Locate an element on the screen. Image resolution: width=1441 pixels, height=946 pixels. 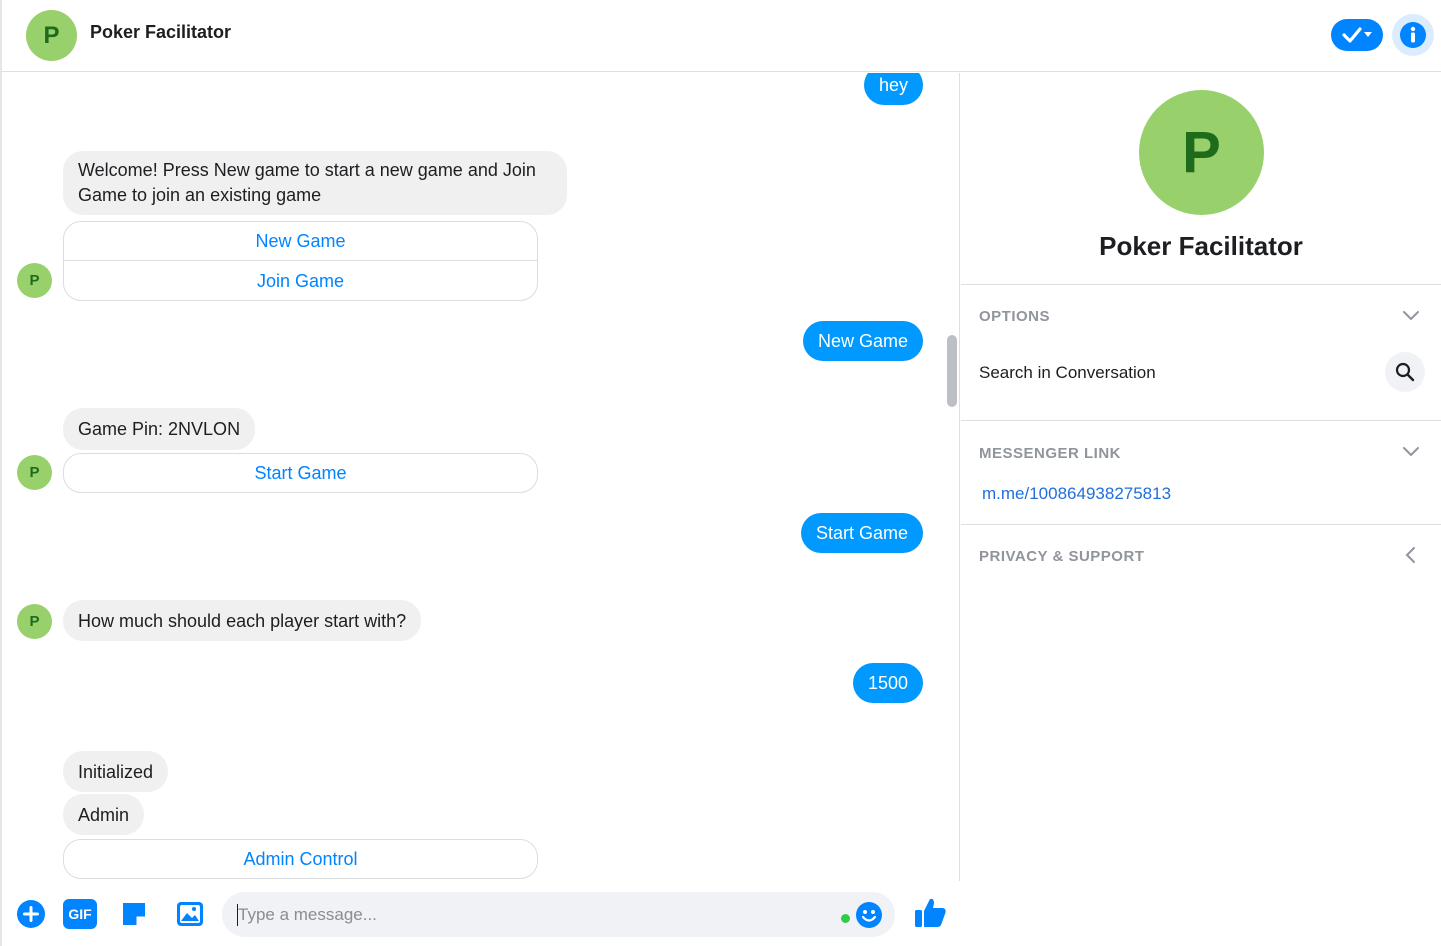
outgoing-message: 1500 is located at coordinates (887, 683).